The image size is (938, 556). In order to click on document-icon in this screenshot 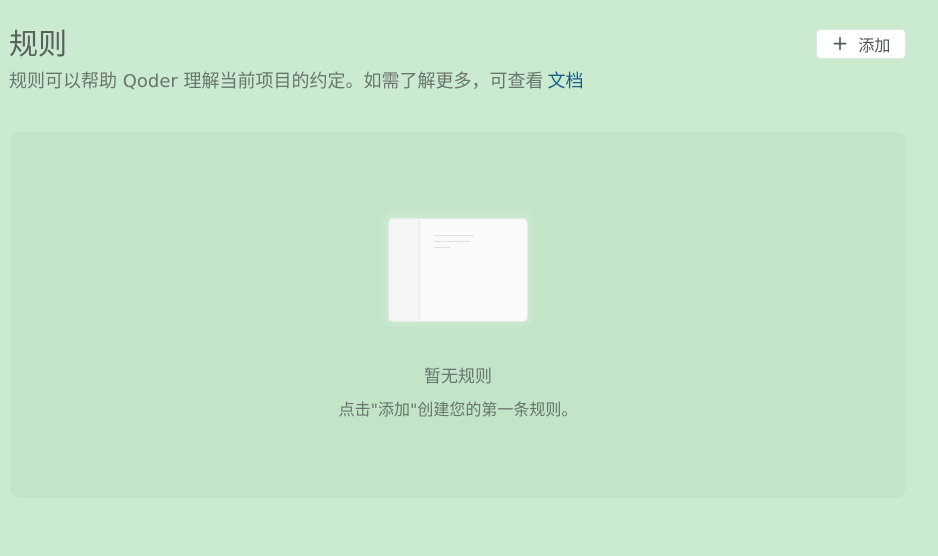, I will do `click(458, 269)`.